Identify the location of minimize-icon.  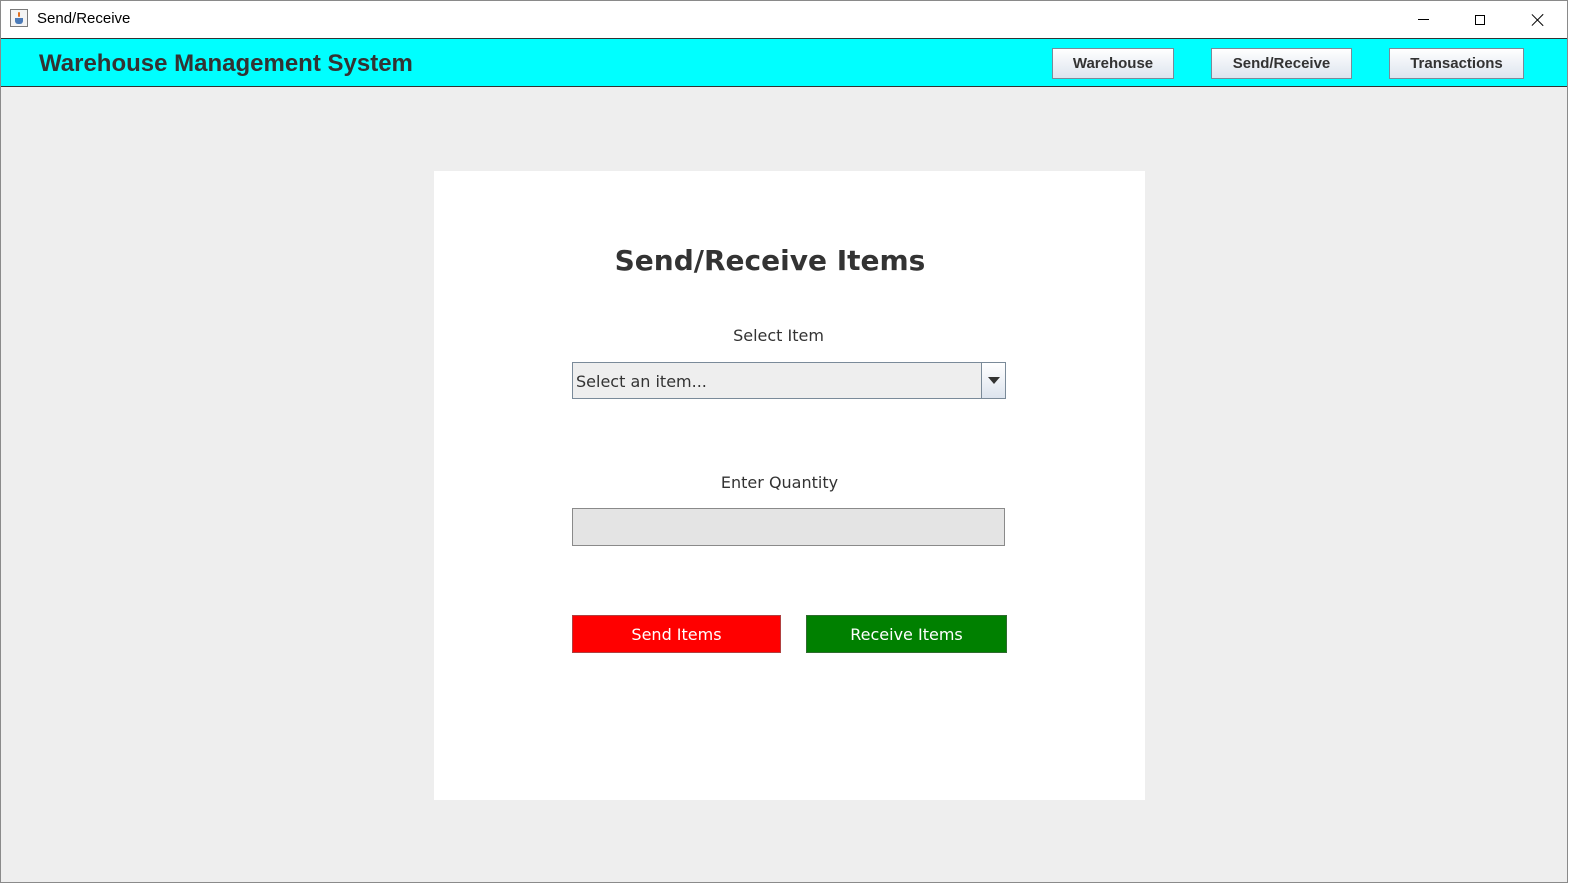
(1423, 19).